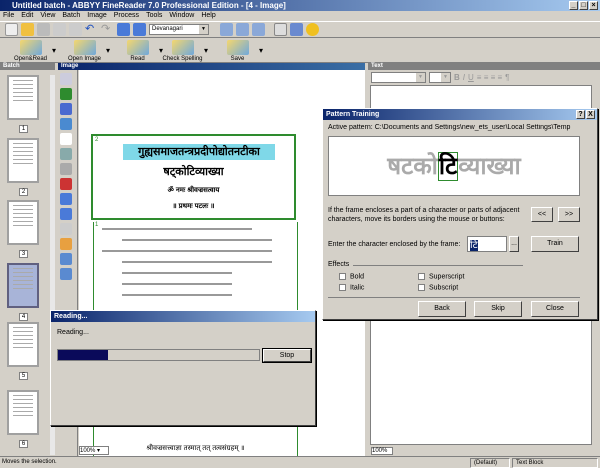  Describe the element at coordinates (353, 114) in the screenshot. I see `dialog-title: Pattern Training` at that location.